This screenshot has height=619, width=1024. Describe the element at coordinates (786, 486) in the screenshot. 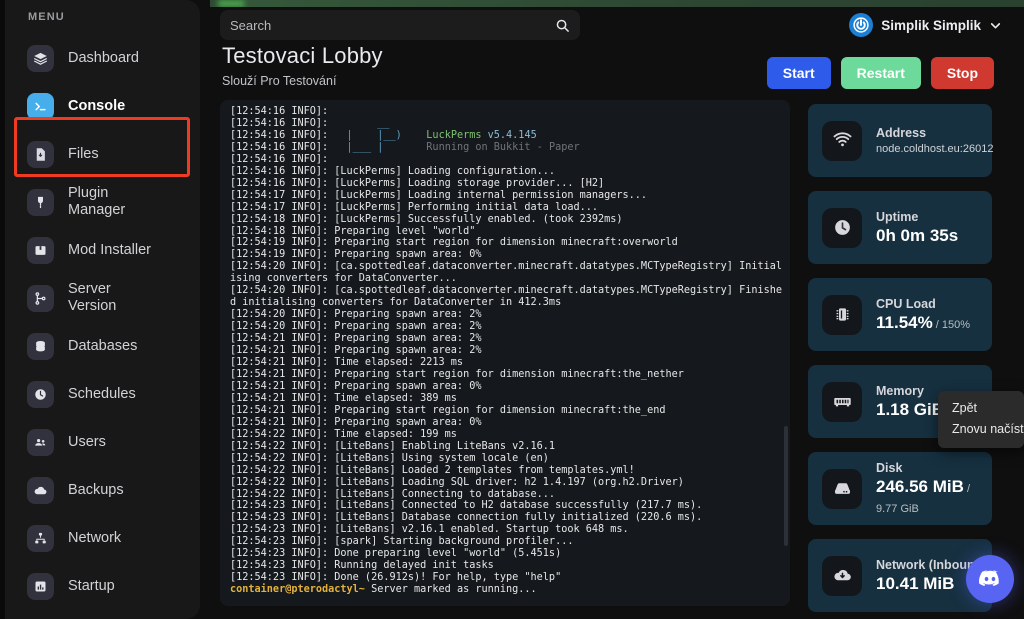

I see `console-scrollbar` at that location.